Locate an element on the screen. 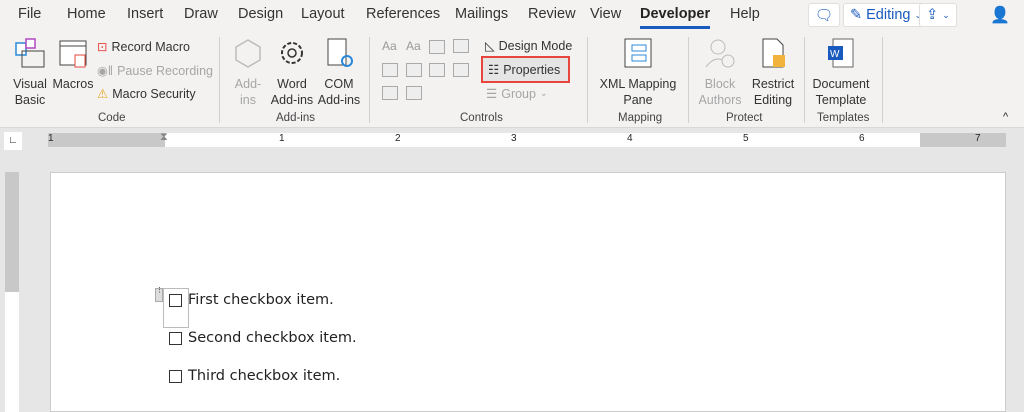 The image size is (1024, 412). pencil-icon: ✎ is located at coordinates (856, 15).